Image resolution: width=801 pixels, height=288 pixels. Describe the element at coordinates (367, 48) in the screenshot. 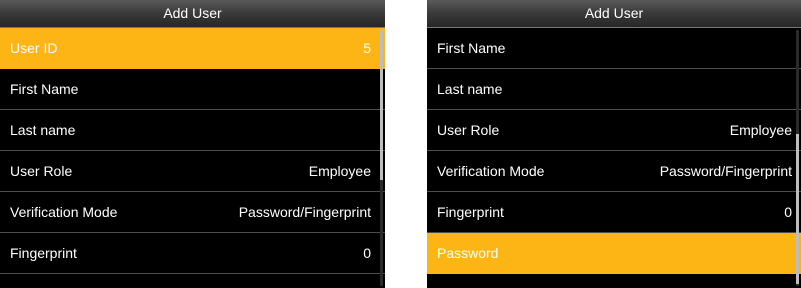

I see `row-value: 5` at that location.